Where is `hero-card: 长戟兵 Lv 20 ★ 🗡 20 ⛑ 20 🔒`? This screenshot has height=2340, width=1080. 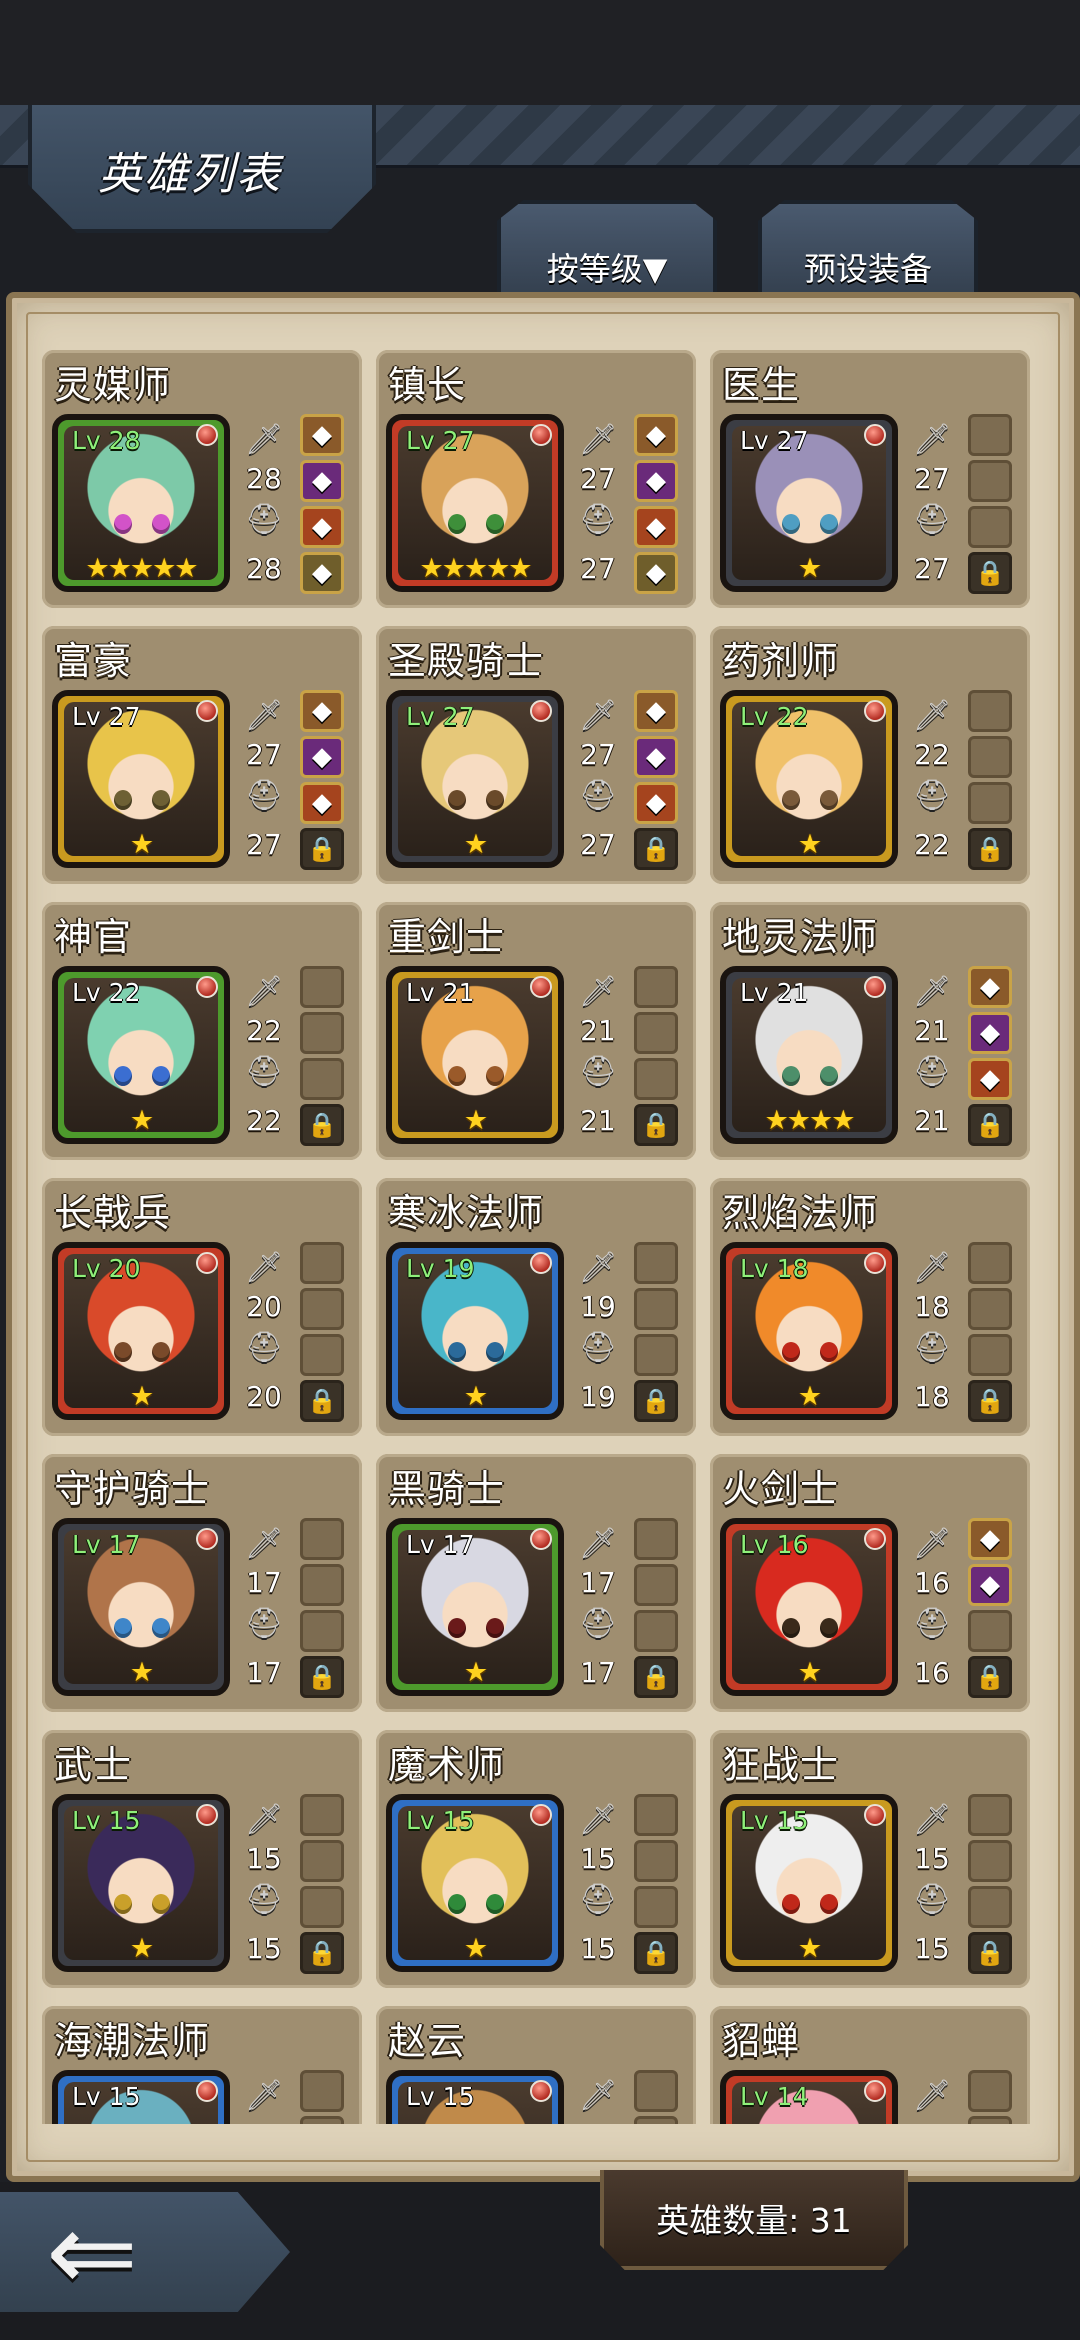 hero-card: 长戟兵 Lv 20 ★ 🗡 20 ⛑ 20 🔒 is located at coordinates (202, 1307).